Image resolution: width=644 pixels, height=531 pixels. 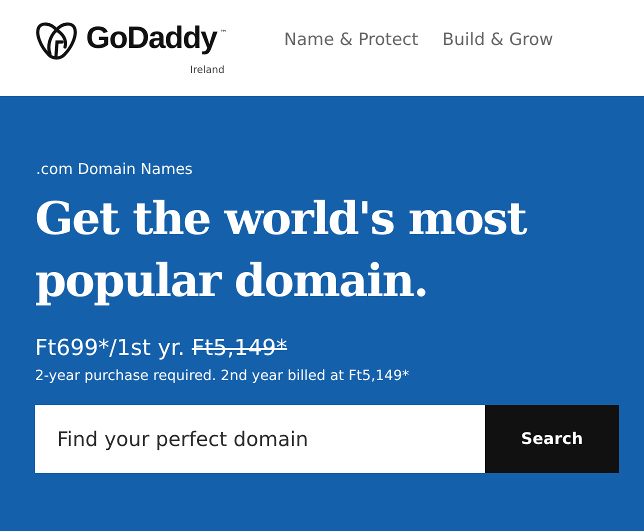 What do you see at coordinates (222, 377) in the screenshot?
I see `billing-note: 2-year purchase required. 2nd year billed at Ft5,149*` at bounding box center [222, 377].